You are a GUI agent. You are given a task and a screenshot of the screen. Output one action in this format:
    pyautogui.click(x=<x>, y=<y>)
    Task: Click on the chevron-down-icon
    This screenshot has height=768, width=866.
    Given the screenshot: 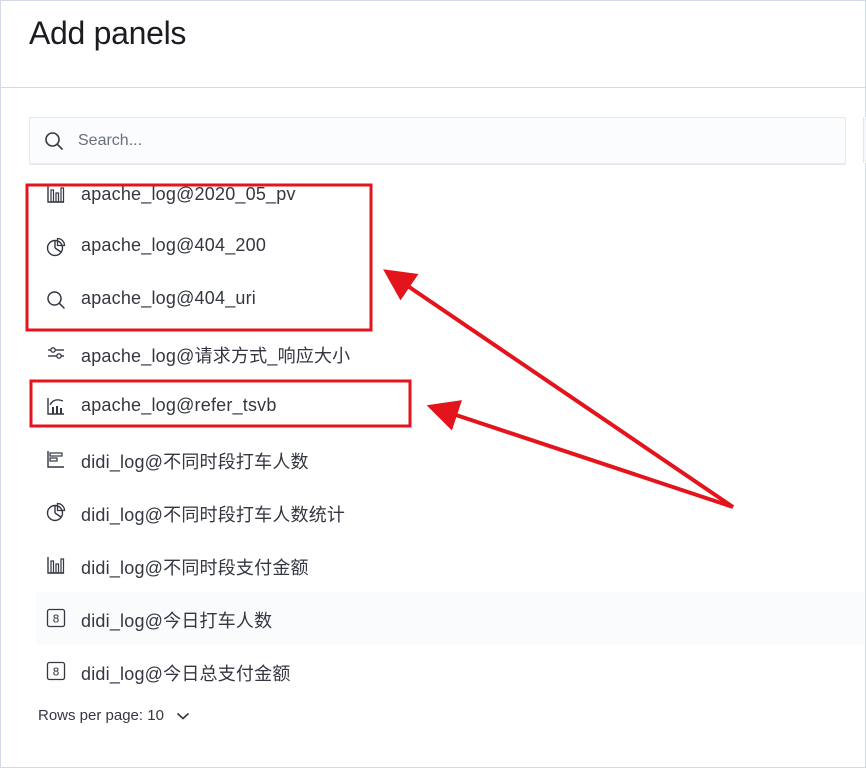 What is the action you would take?
    pyautogui.click(x=183, y=716)
    